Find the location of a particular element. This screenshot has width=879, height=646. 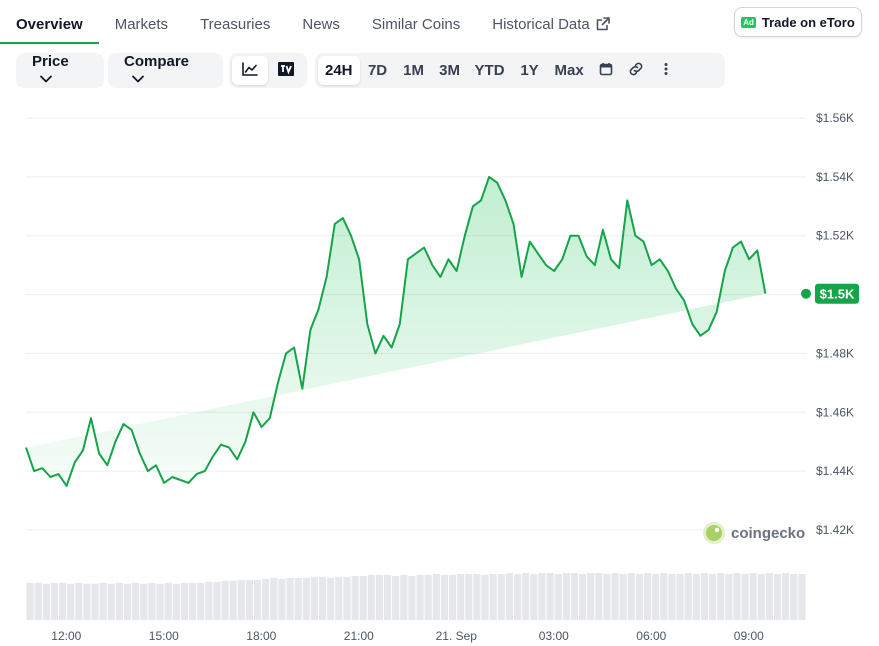

coingecko-watermark: coingecko is located at coordinates (754, 533).